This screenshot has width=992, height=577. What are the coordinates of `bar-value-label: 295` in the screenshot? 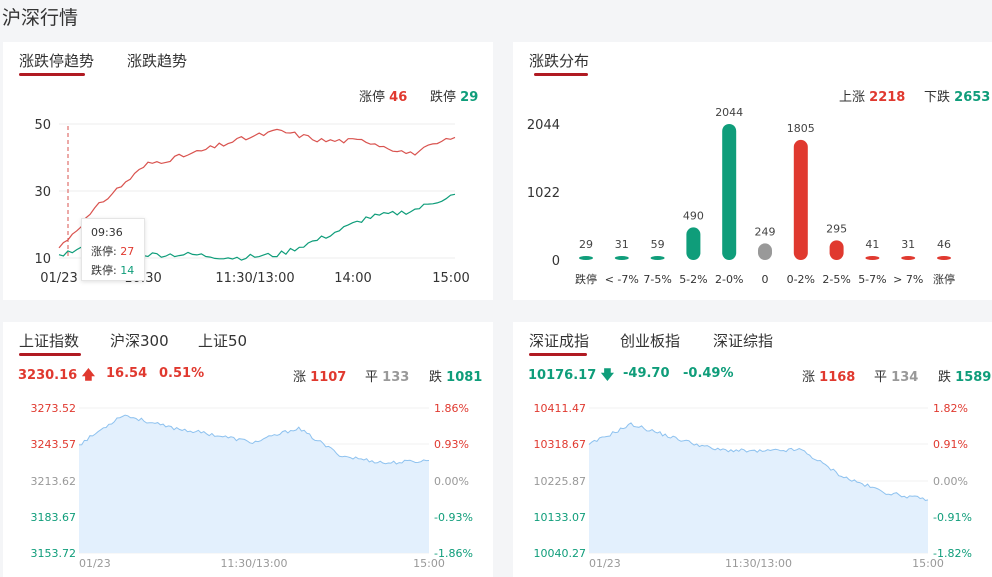 It's located at (836, 228).